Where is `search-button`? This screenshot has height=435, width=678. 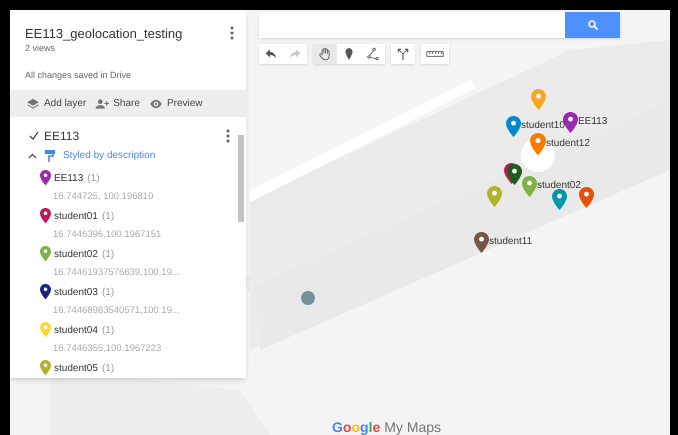 search-button is located at coordinates (592, 25).